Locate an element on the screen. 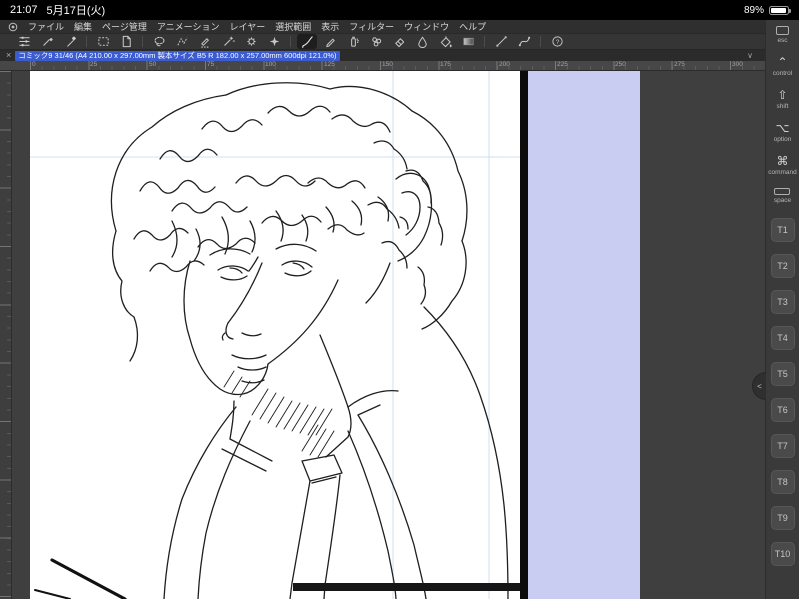  help-button: ? is located at coordinates (557, 41).